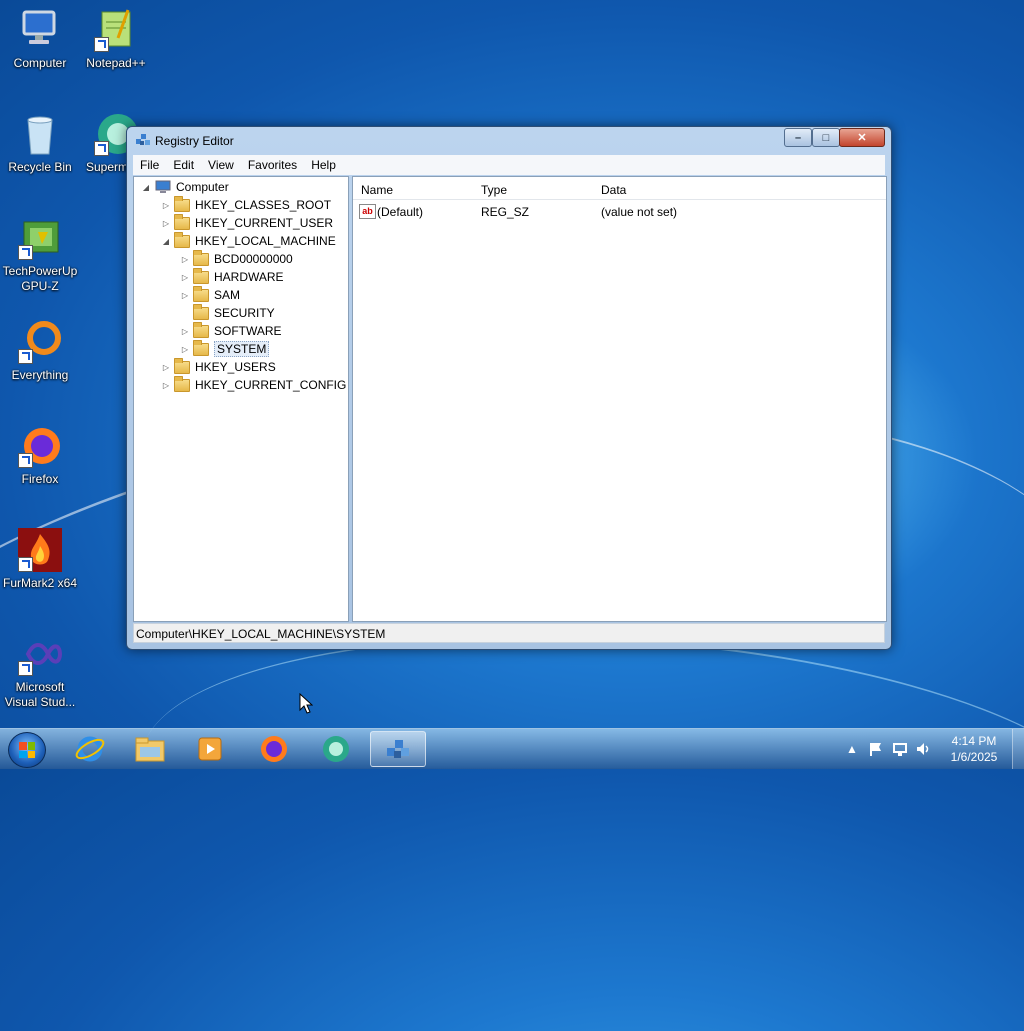  What do you see at coordinates (377, 190) in the screenshot?
I see `column-header-name: Name` at bounding box center [377, 190].